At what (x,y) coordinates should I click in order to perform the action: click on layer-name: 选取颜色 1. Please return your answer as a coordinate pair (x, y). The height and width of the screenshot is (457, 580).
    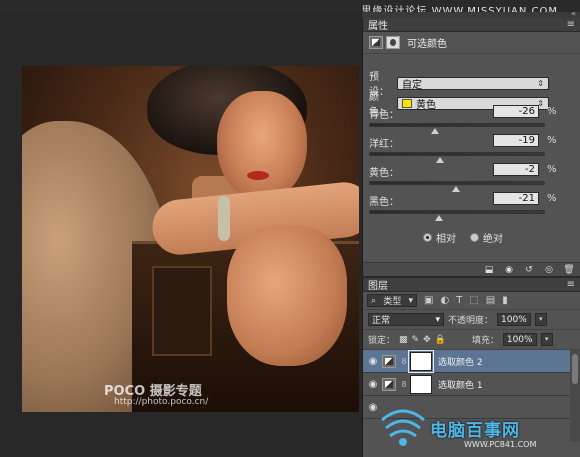
    Looking at the image, I should click on (460, 384).